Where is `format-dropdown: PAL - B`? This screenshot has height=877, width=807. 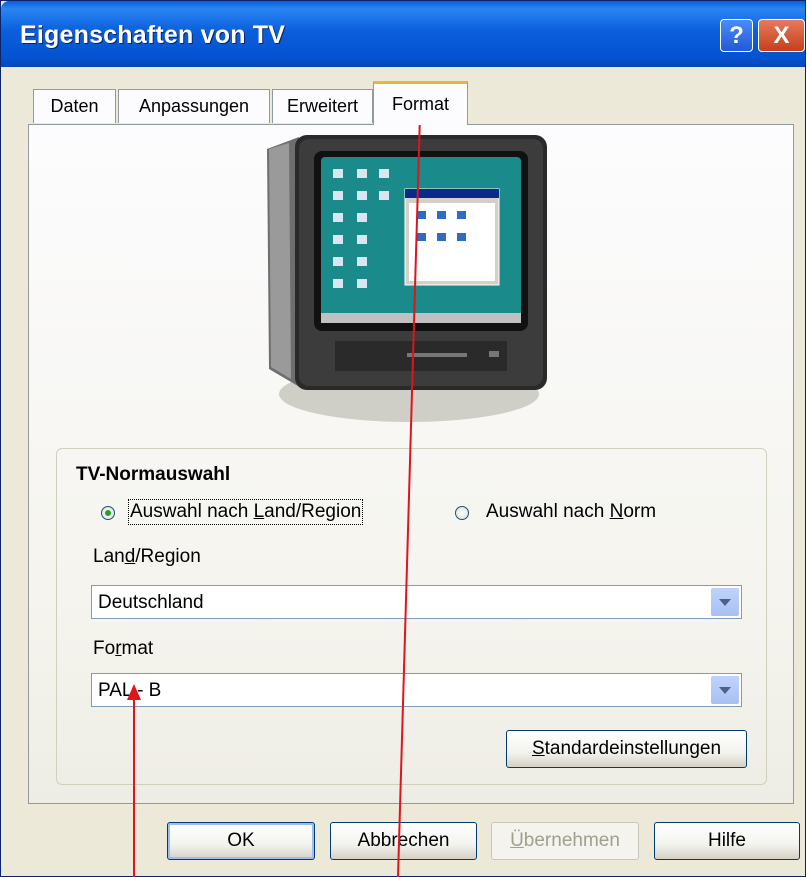
format-dropdown: PAL - B is located at coordinates (416, 690).